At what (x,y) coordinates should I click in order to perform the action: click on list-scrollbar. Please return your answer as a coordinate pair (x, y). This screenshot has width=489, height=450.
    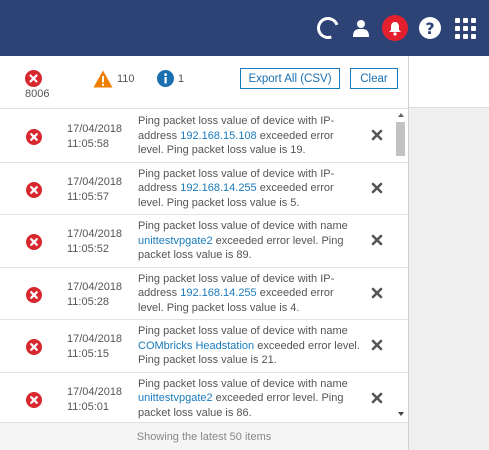
    Looking at the image, I should click on (401, 266).